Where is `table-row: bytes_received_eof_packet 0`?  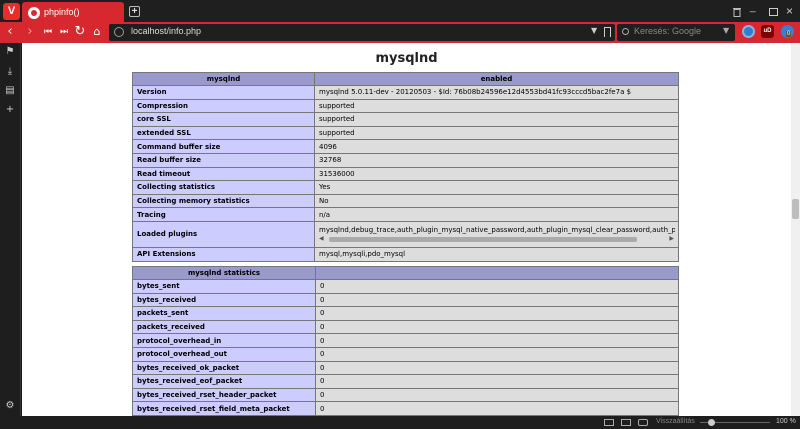 table-row: bytes_received_eof_packet 0 is located at coordinates (405, 381).